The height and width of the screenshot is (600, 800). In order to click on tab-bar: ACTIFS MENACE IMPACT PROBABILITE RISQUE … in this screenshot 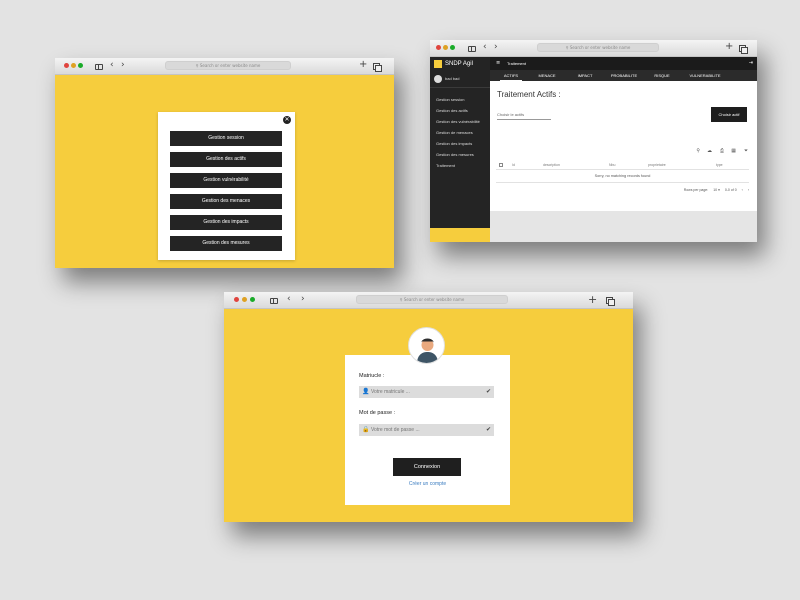, I will do `click(623, 75)`.